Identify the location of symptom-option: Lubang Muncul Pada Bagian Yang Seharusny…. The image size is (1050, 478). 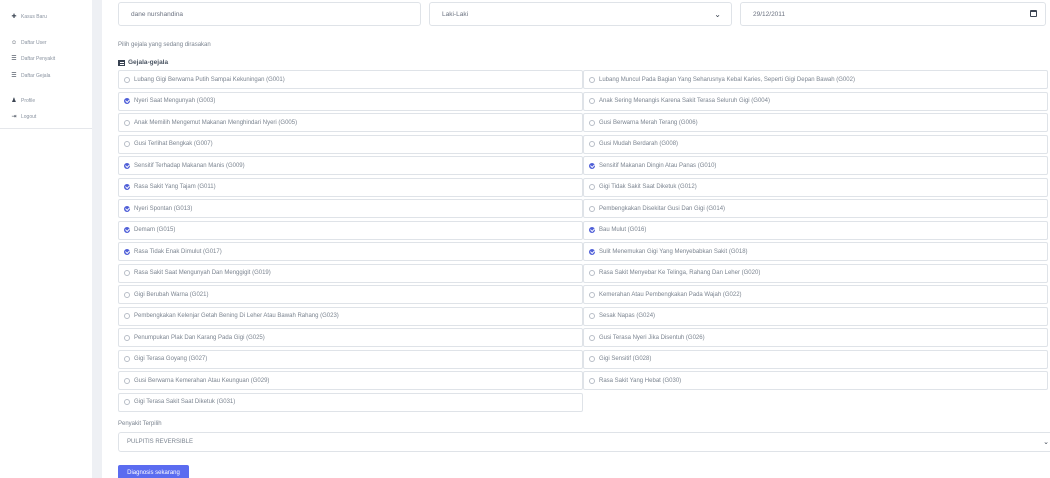
(815, 79).